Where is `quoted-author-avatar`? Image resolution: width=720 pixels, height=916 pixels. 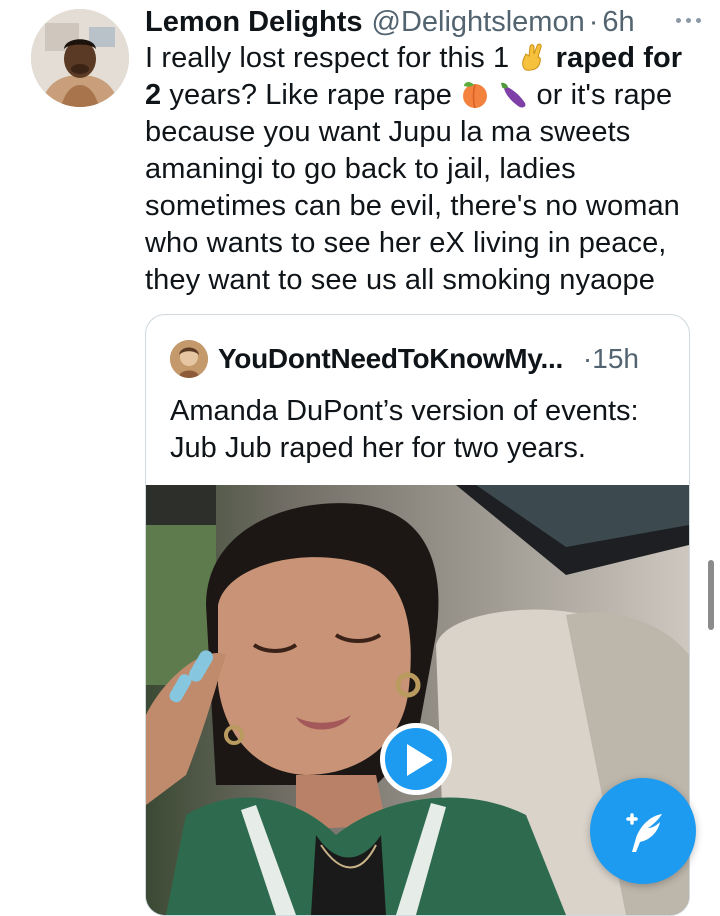 quoted-author-avatar is located at coordinates (189, 359).